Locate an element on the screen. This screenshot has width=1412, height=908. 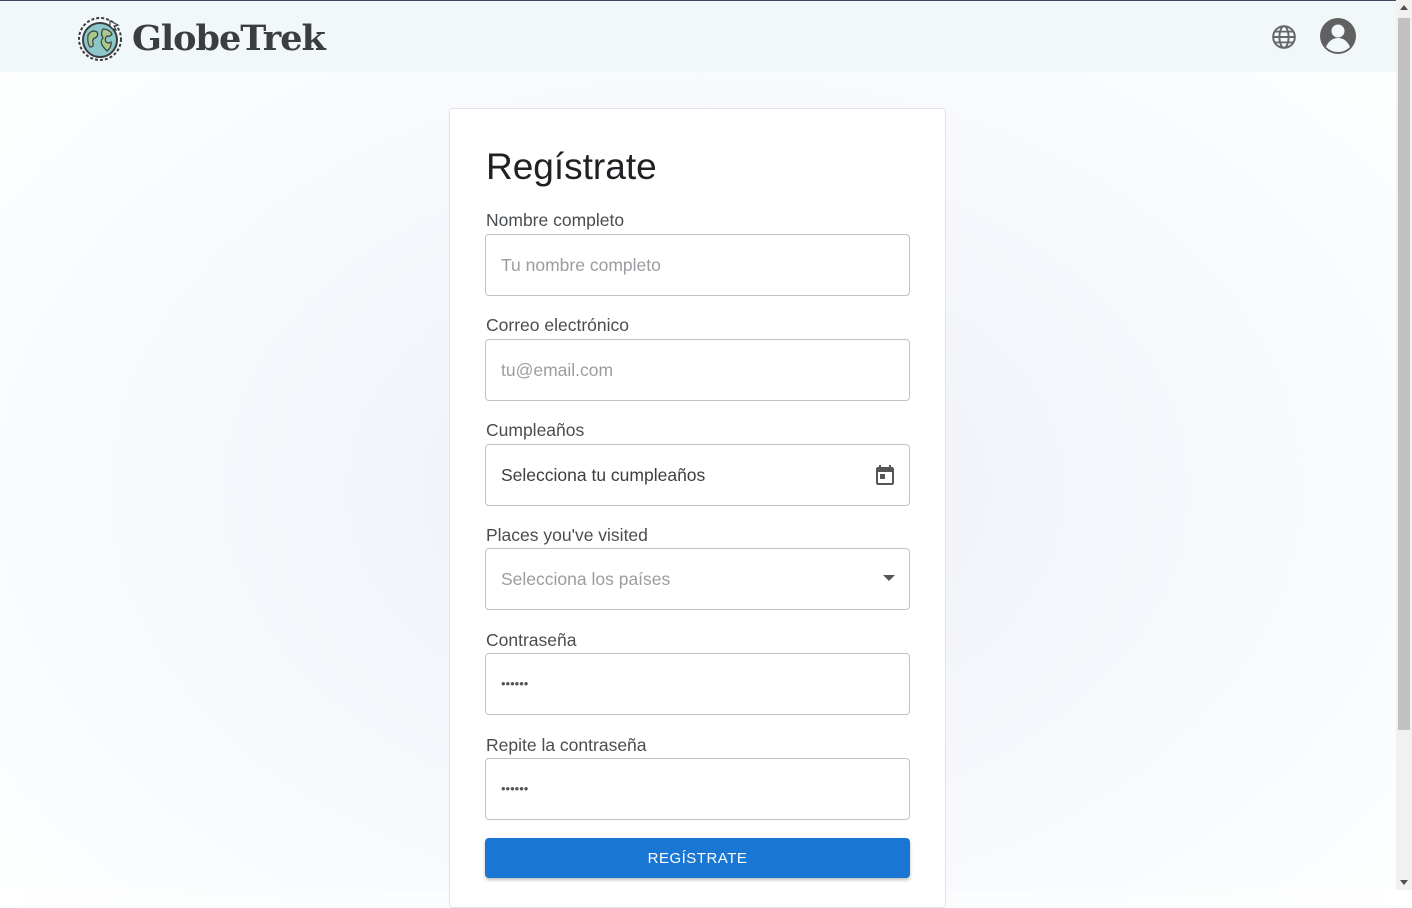
password-repeat-label: Repite la contraseña is located at coordinates (566, 745).